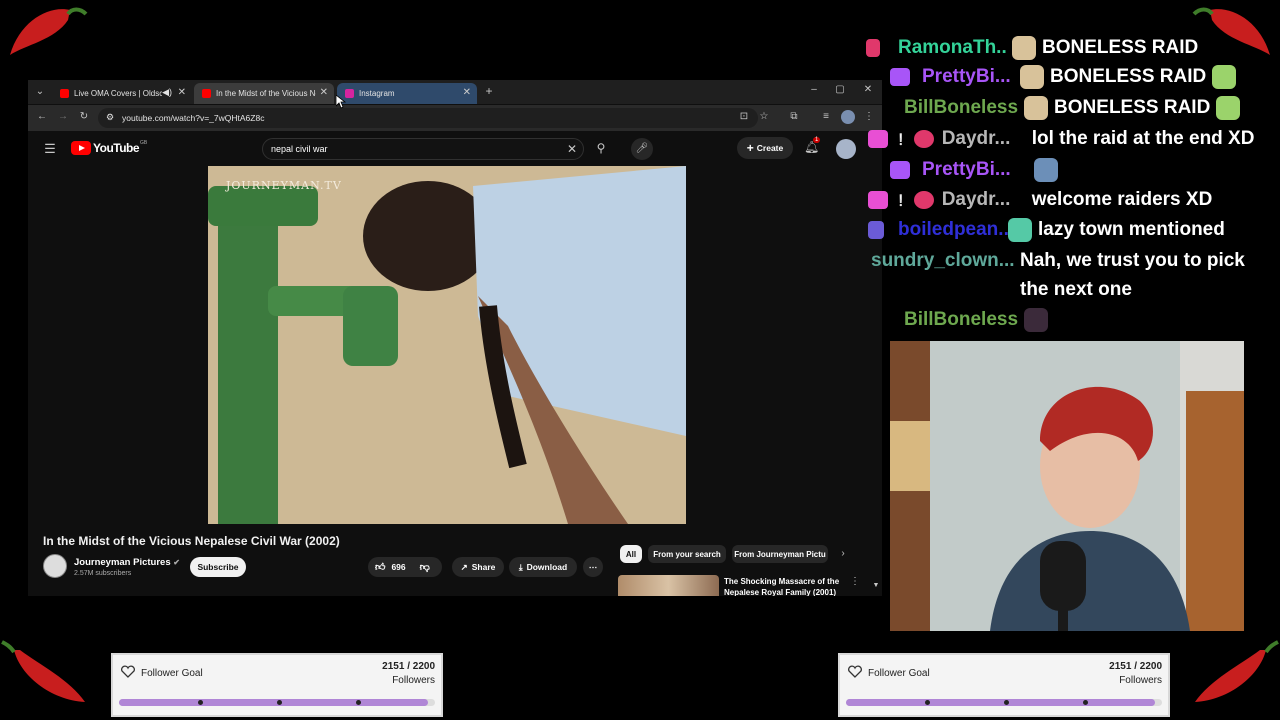 This screenshot has width=1280, height=720. What do you see at coordinates (593, 567) in the screenshot?
I see `more-actions-button: ⋯` at bounding box center [593, 567].